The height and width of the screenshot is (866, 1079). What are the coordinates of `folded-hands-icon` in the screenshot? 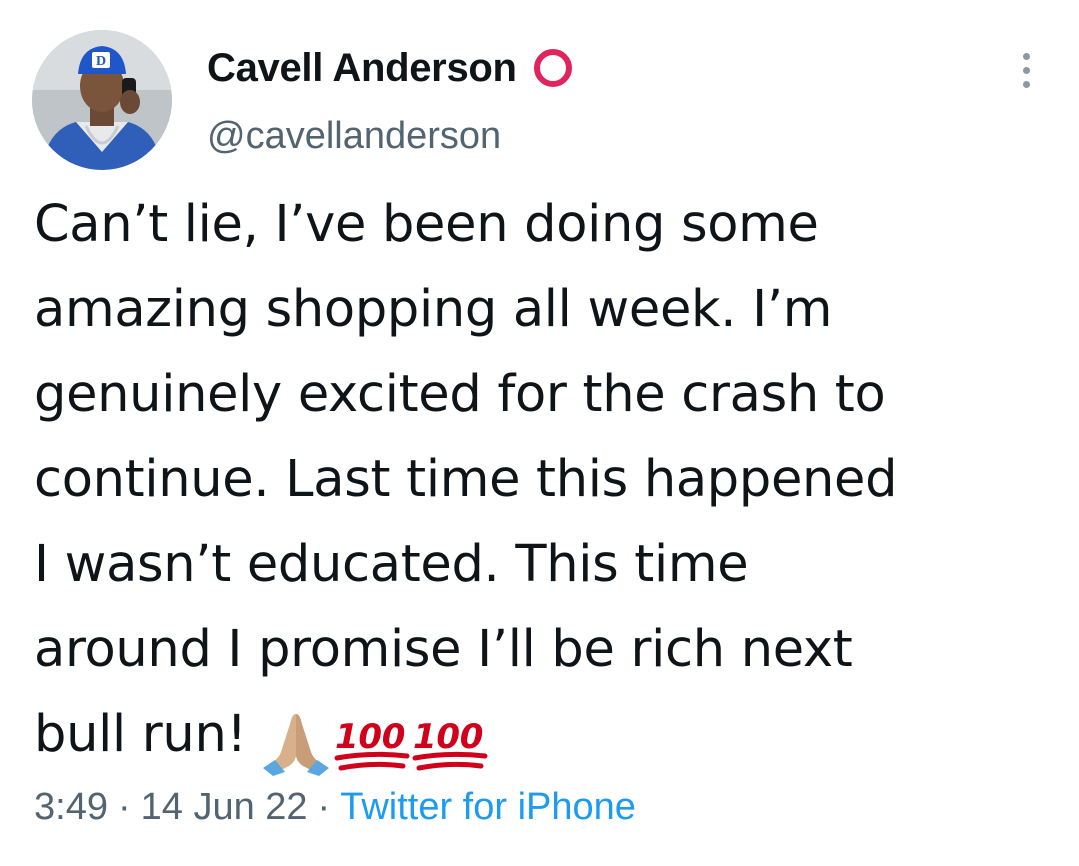 It's located at (295, 745).